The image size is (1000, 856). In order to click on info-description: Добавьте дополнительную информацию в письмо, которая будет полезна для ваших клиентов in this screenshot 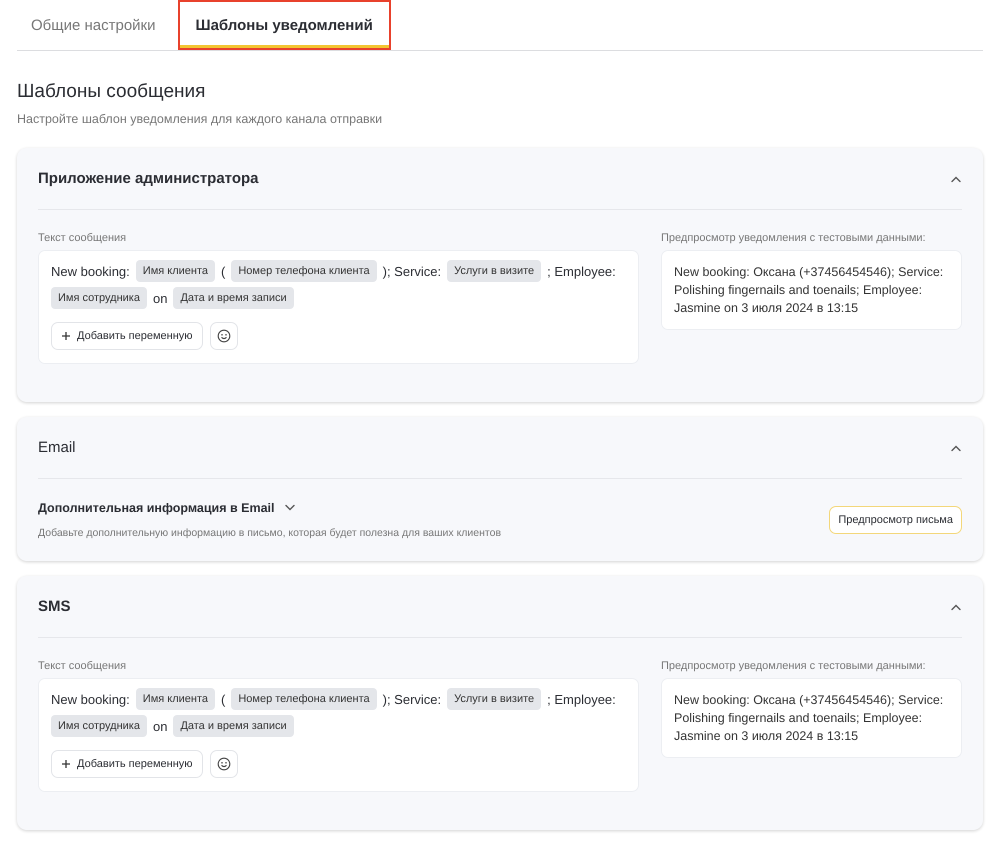, I will do `click(270, 533)`.